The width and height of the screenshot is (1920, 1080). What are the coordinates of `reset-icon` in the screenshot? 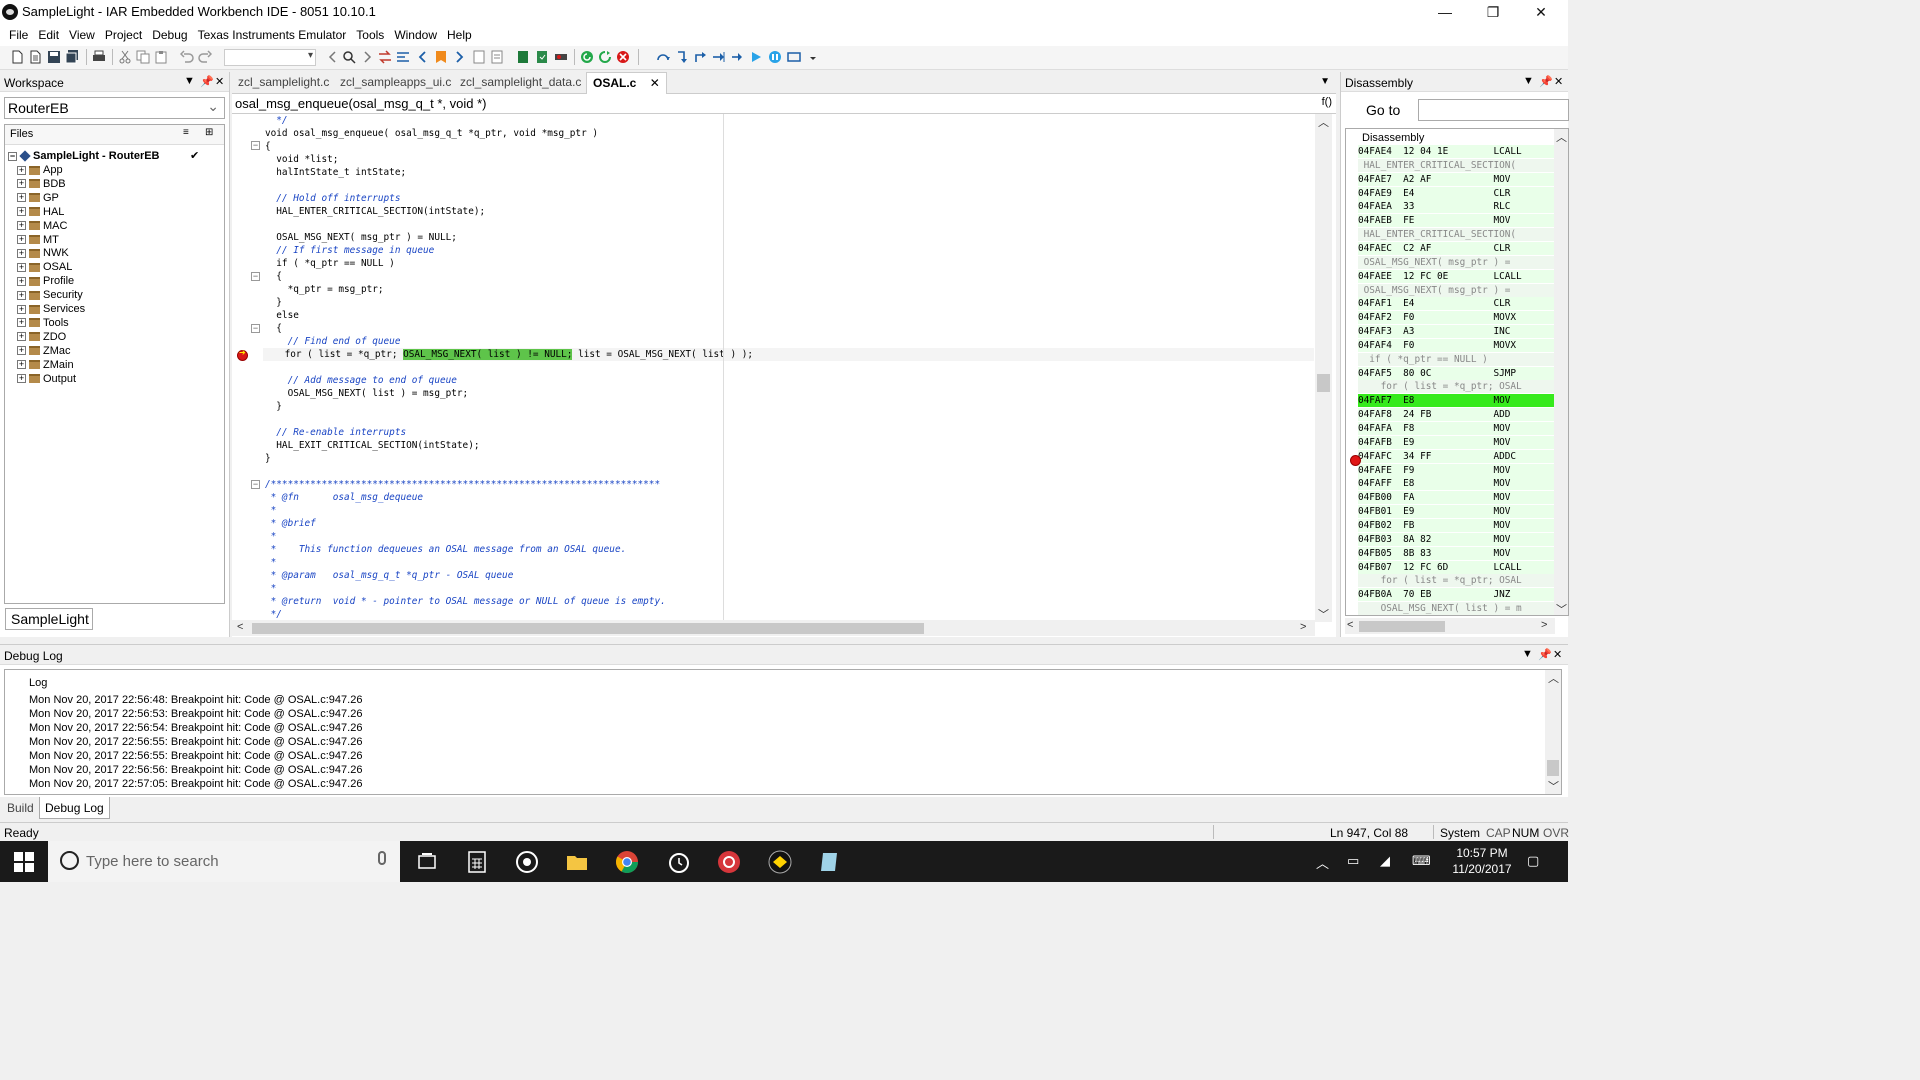 It's located at (605, 57).